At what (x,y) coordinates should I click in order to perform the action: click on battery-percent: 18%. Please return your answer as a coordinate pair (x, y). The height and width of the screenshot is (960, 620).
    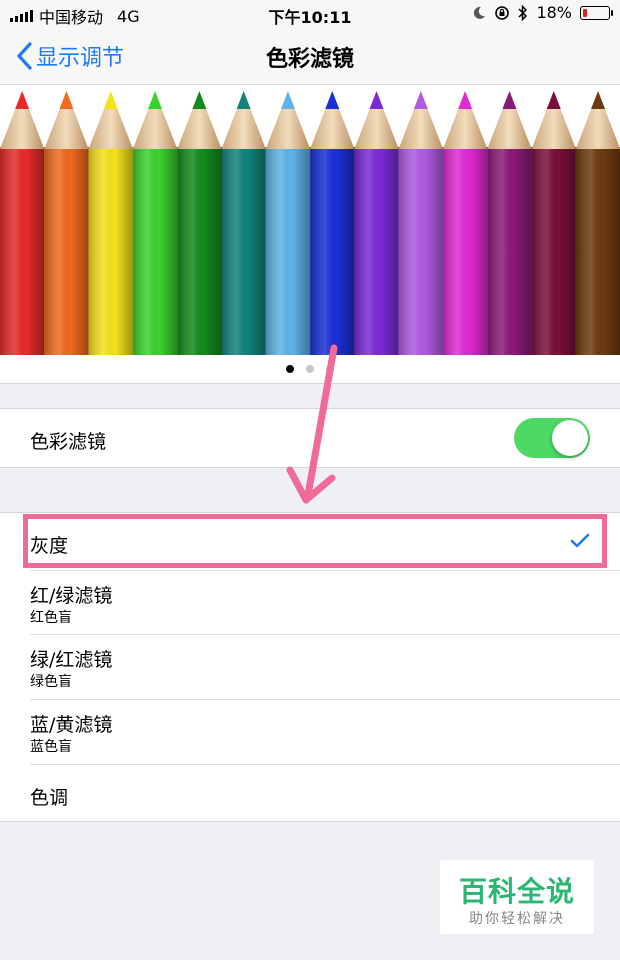
    Looking at the image, I should click on (554, 12).